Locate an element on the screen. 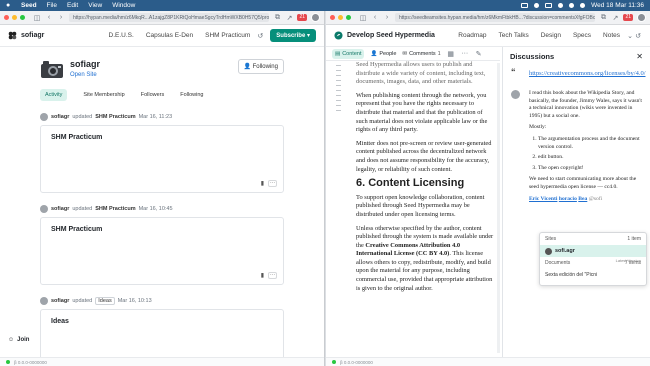  mention-link: Eric Vicenti is located at coordinates (543, 199).